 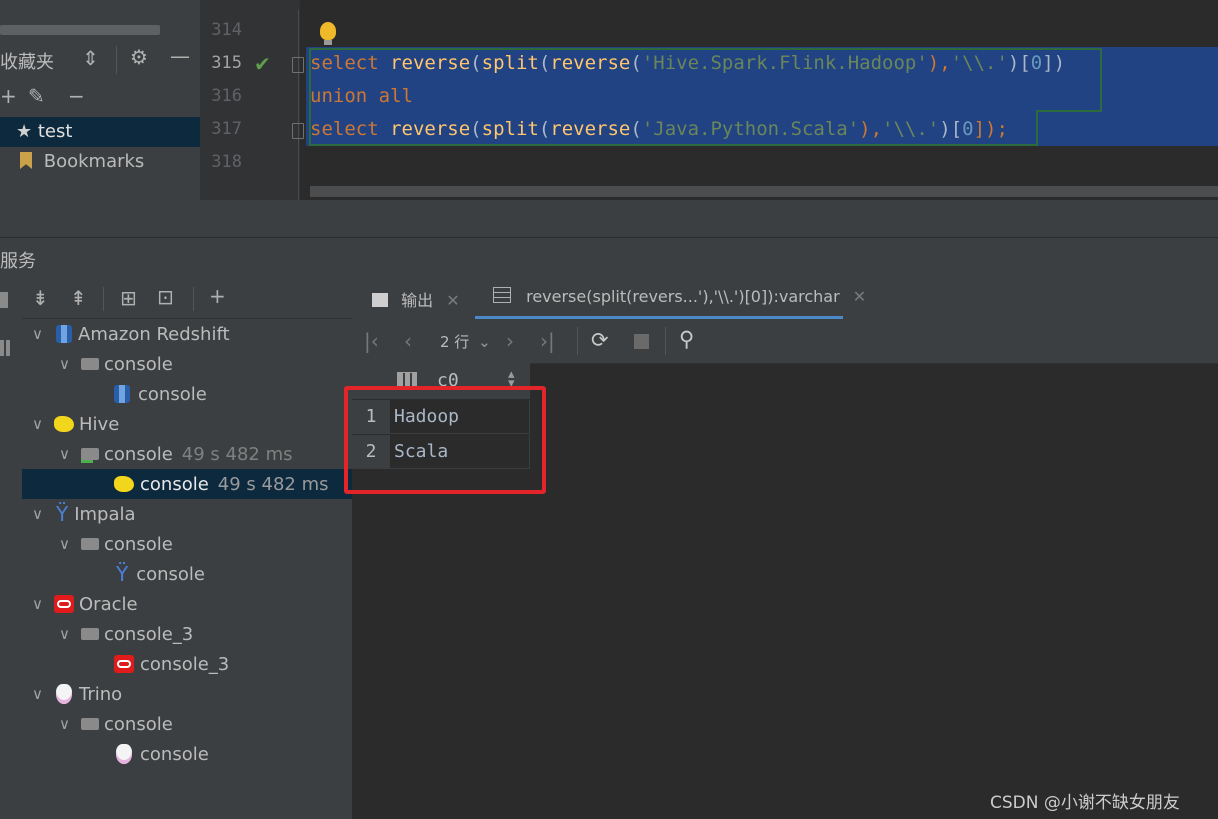 I want to click on table-icon, so click(x=502, y=295).